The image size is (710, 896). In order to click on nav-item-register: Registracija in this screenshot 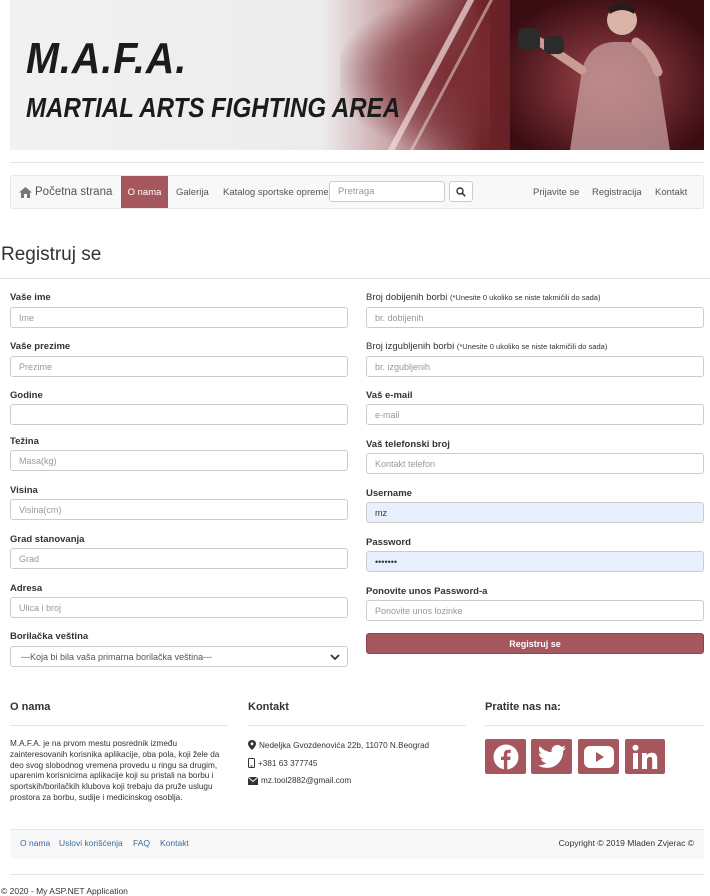, I will do `click(617, 192)`.